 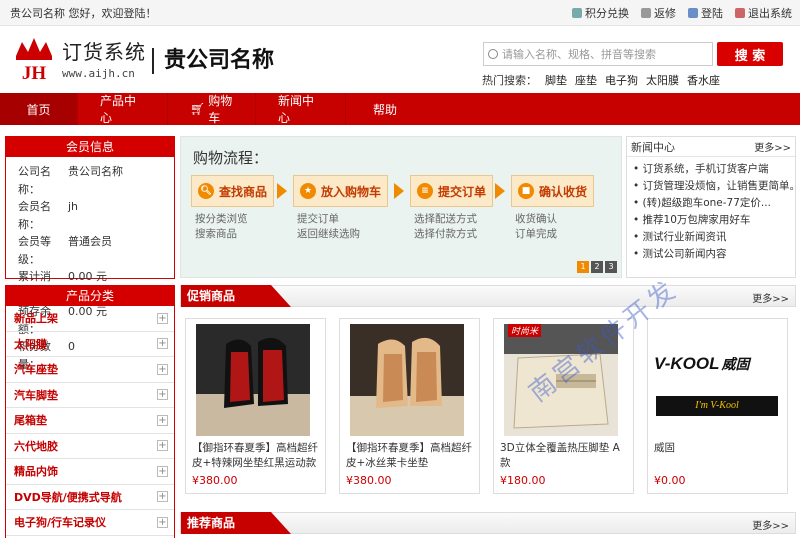 I want to click on hot-keyword: 脚垫, so click(x=556, y=80).